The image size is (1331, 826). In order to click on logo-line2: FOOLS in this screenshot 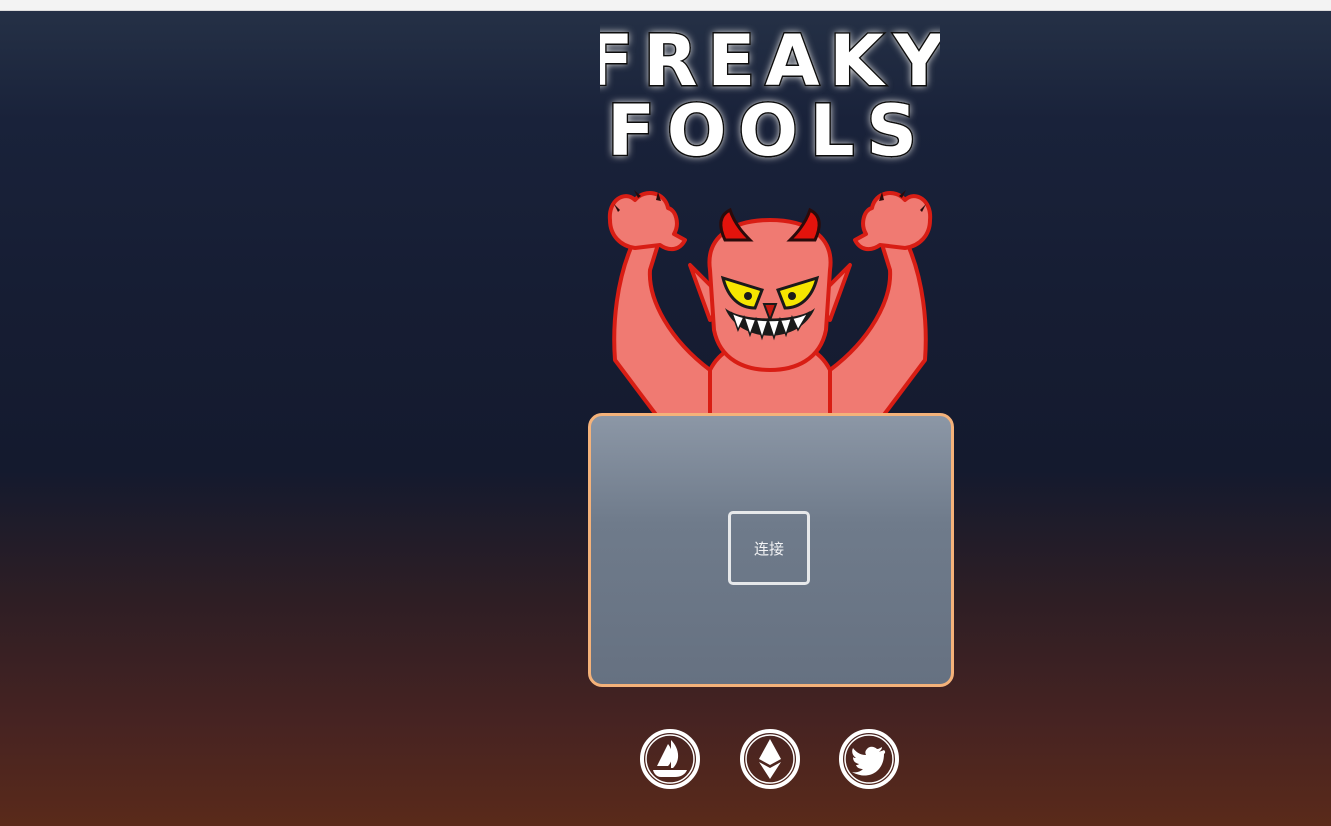, I will do `click(768, 130)`.